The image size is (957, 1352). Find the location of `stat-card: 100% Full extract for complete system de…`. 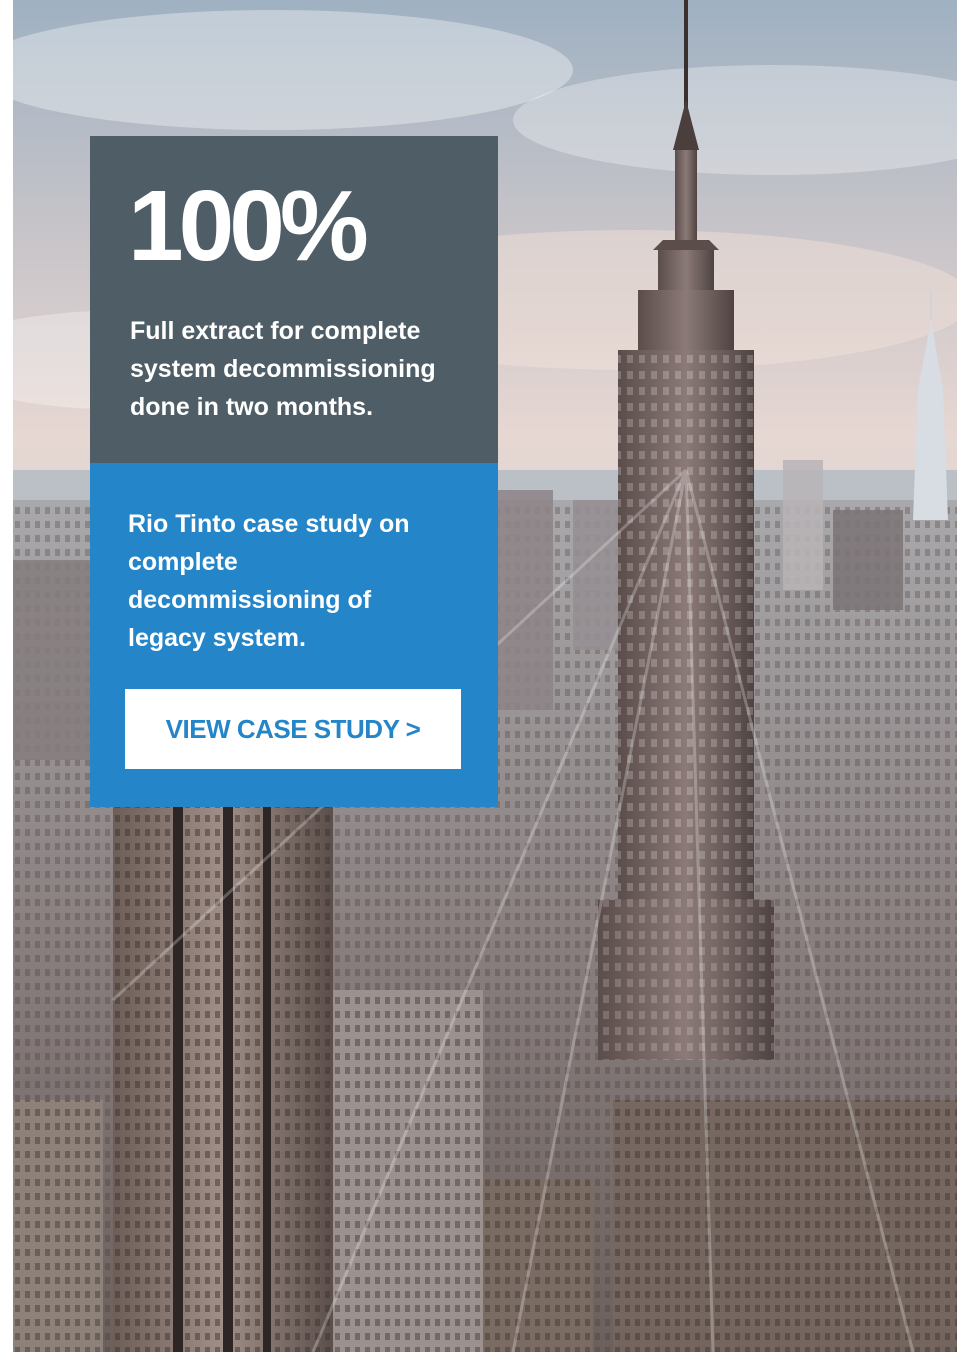

stat-card: 100% Full extract for complete system de… is located at coordinates (294, 299).